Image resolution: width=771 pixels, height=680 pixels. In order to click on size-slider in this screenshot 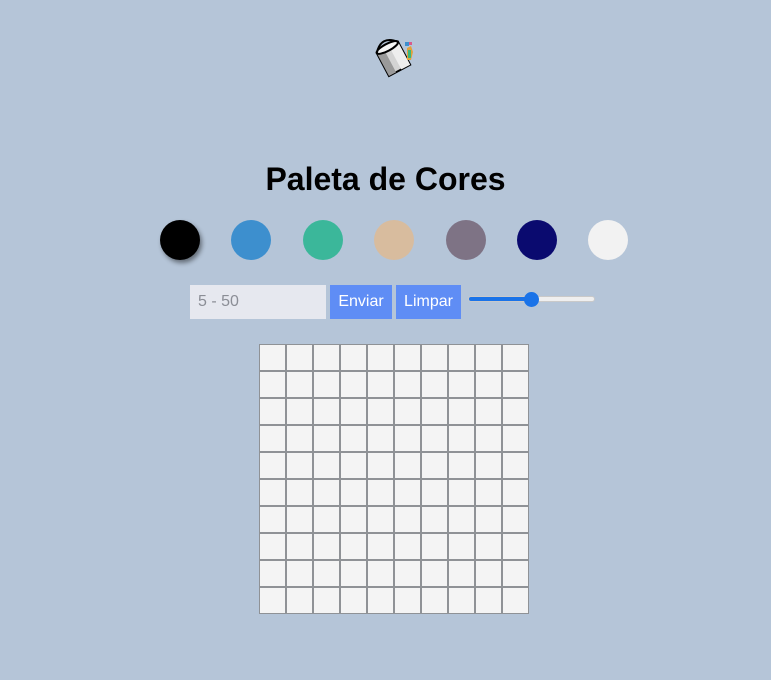, I will do `click(531, 299)`.